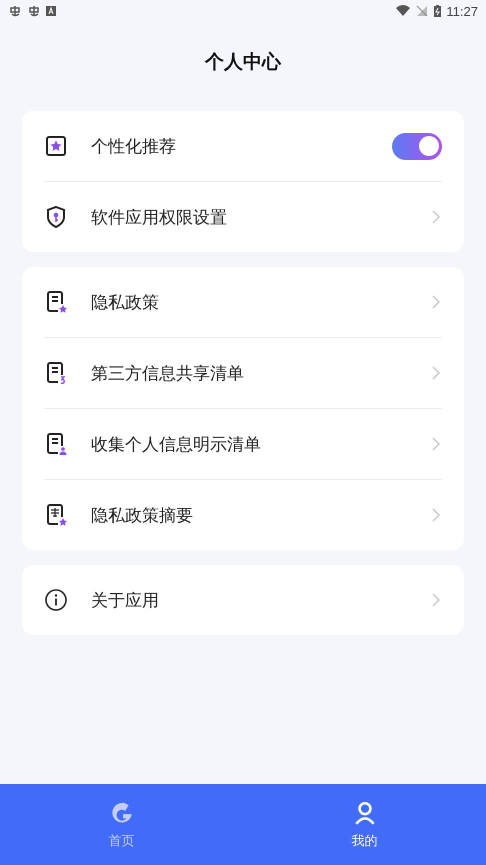 The width and height of the screenshot is (486, 865). I want to click on info-icon, so click(56, 600).